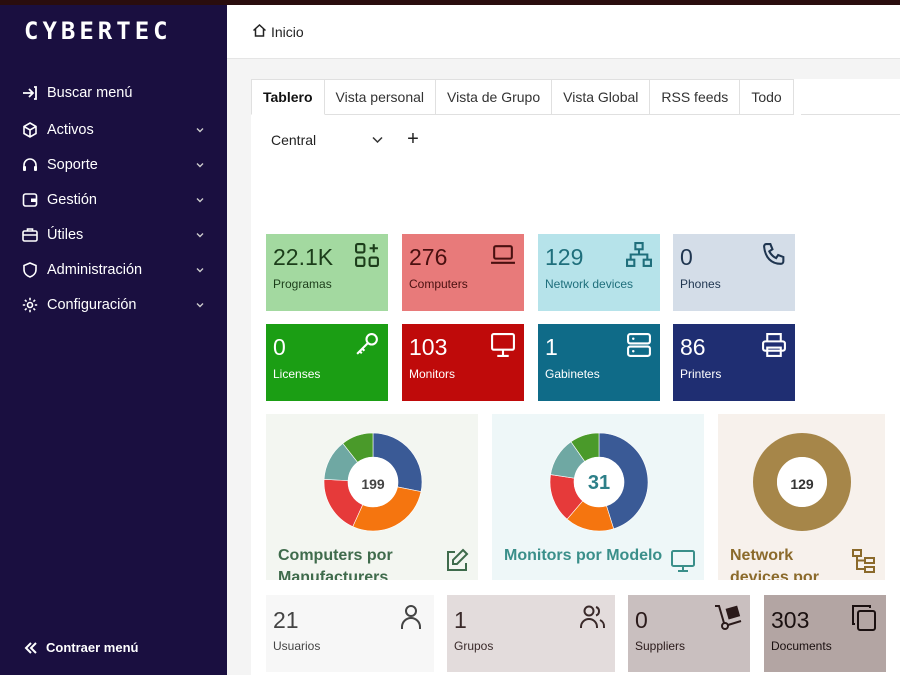  What do you see at coordinates (287, 32) in the screenshot?
I see `breadcrumb: Inicio` at bounding box center [287, 32].